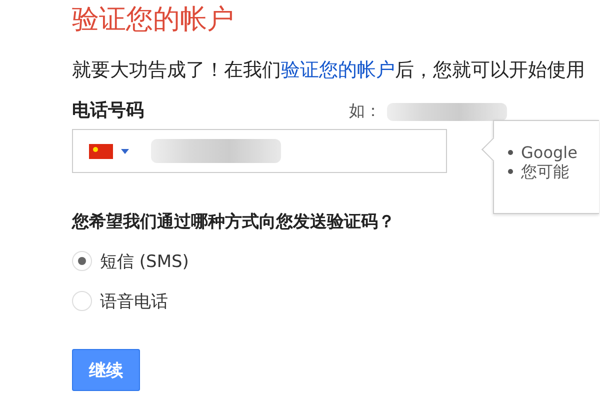 The width and height of the screenshot is (600, 400). I want to click on option-label: 语音电话, so click(134, 301).